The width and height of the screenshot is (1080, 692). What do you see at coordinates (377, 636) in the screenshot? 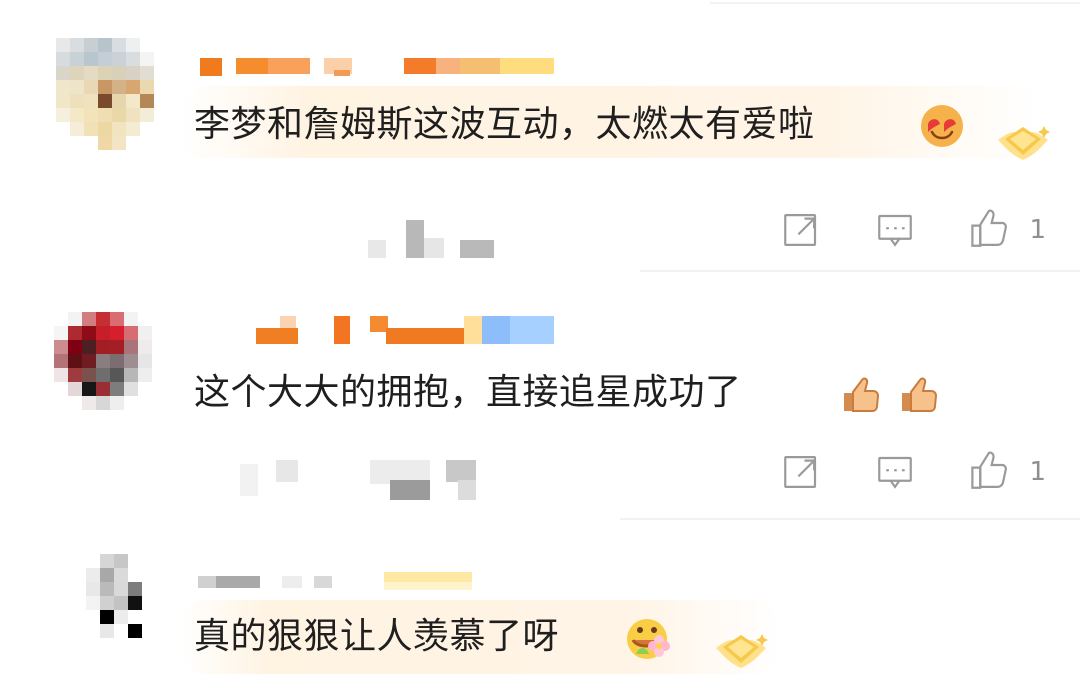
I see `comment-text: 真的狠狠让人羡慕了呀` at bounding box center [377, 636].